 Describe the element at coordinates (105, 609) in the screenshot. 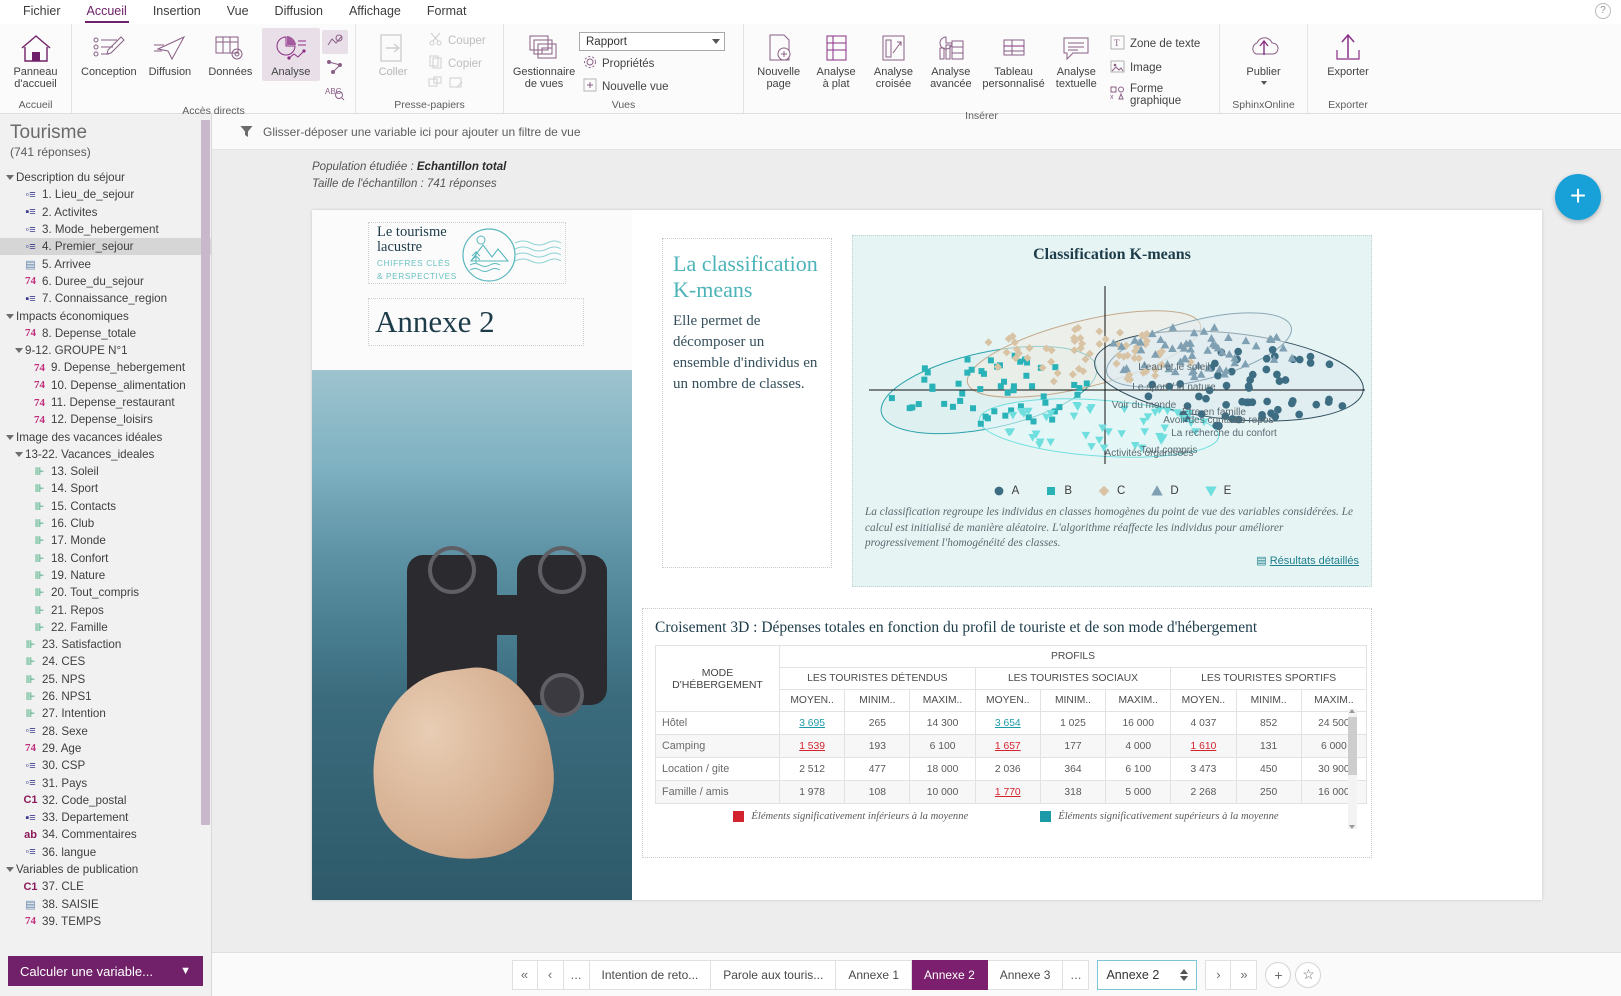

I see `tree-item: ⊪ 21. Repos` at that location.